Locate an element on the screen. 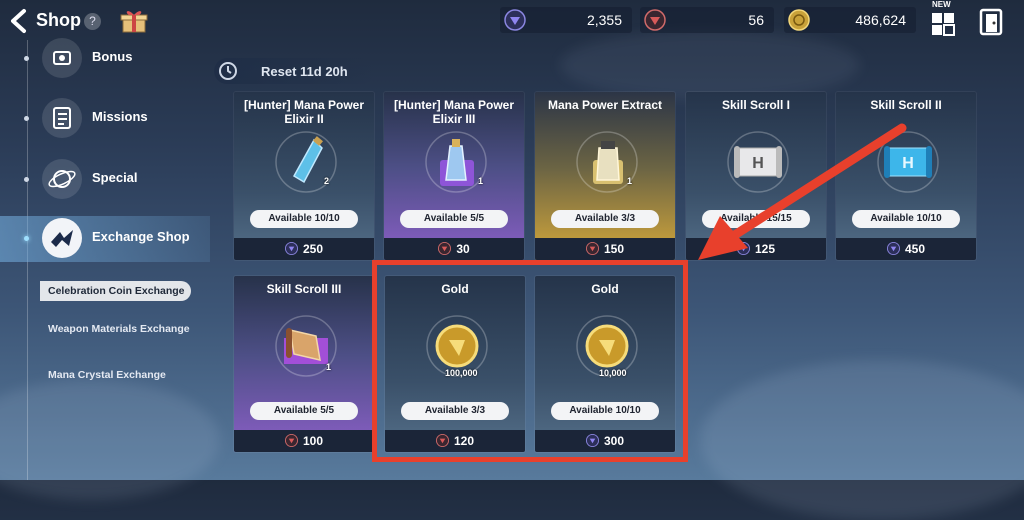  price-bar: 250 is located at coordinates (304, 249).